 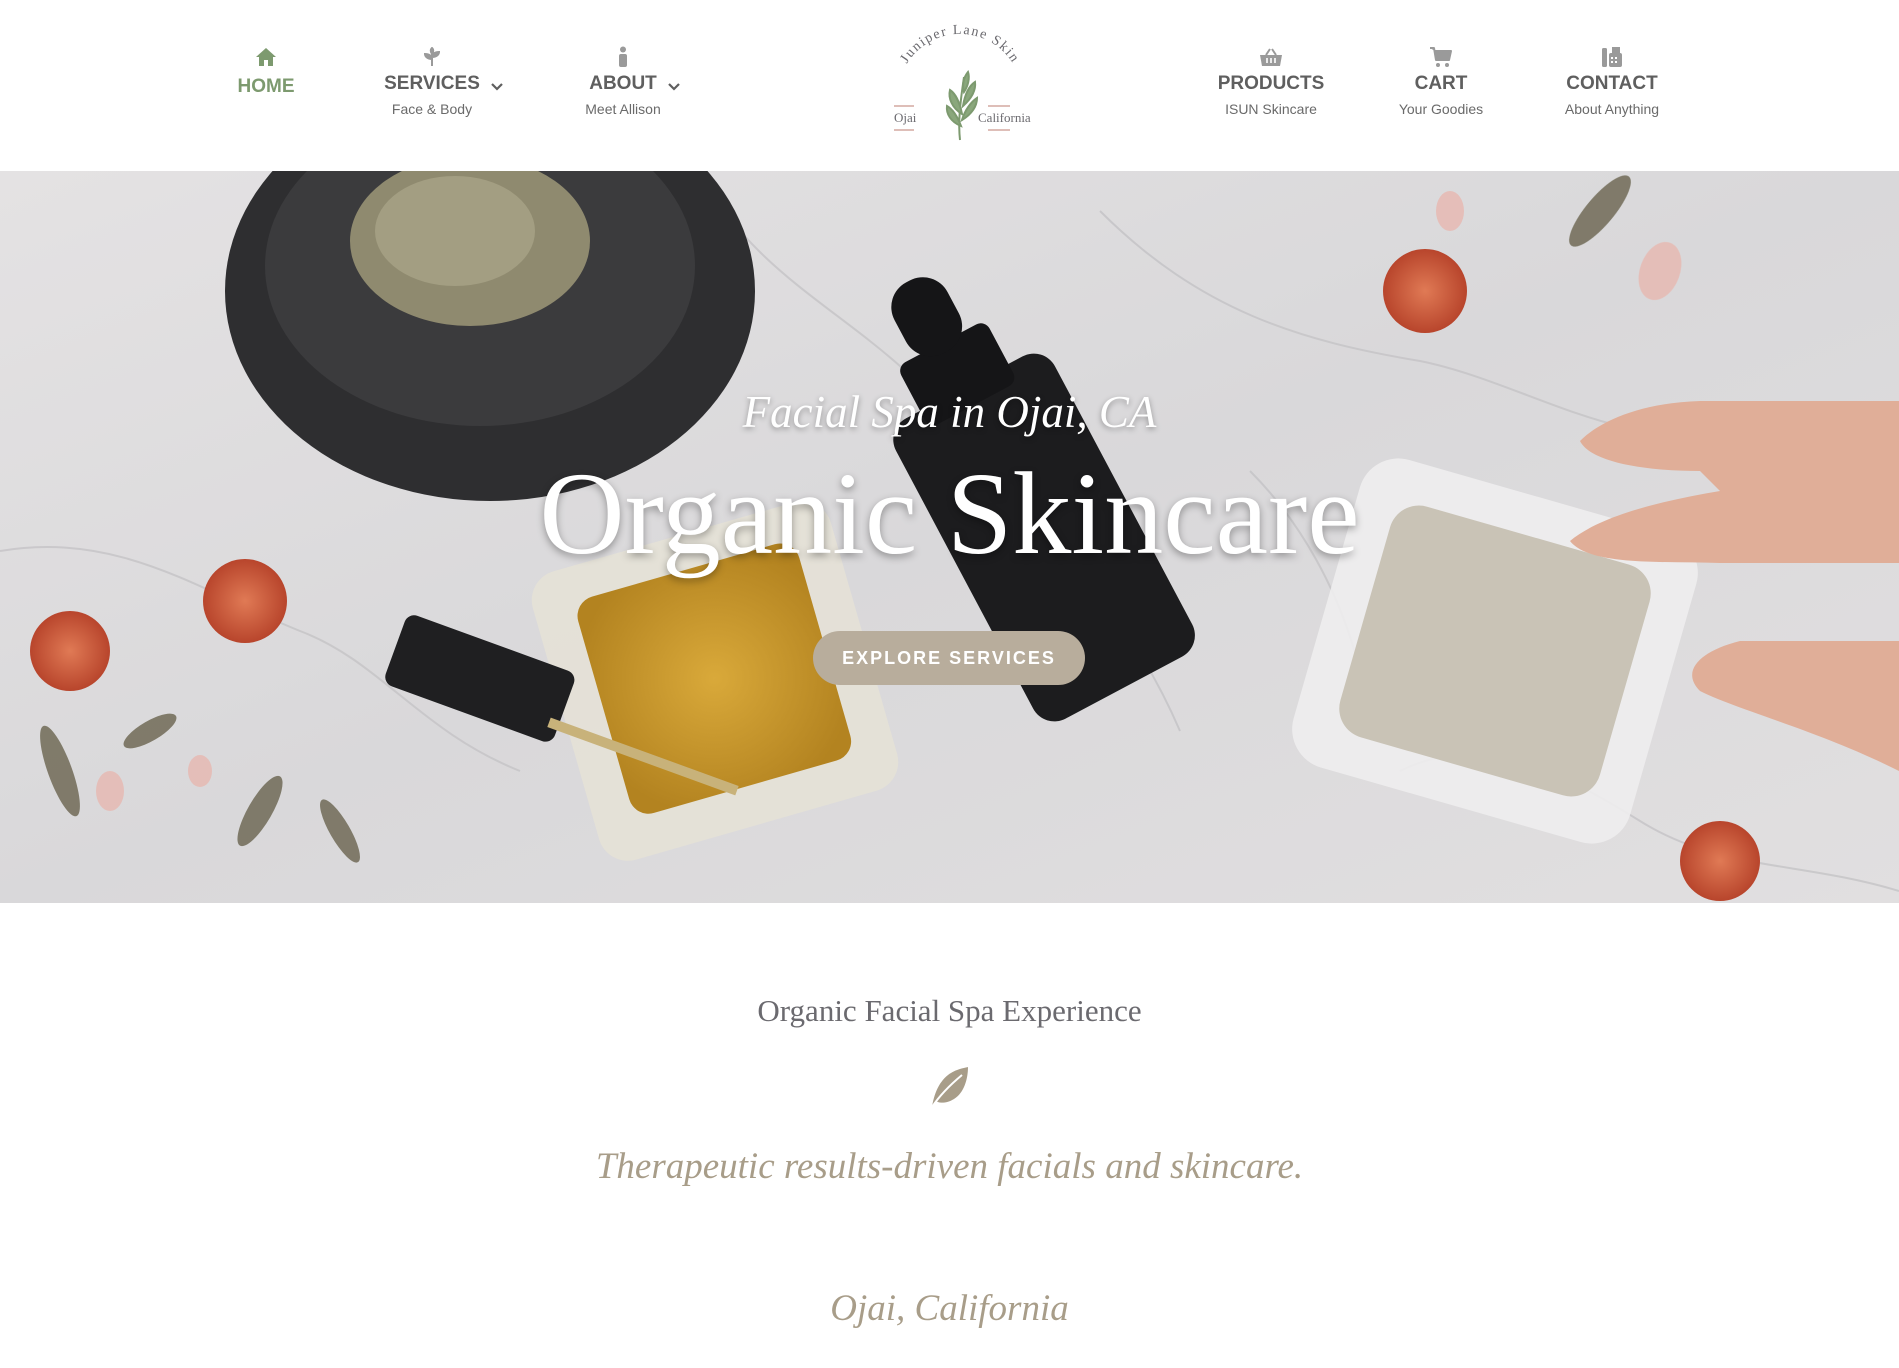 I want to click on nav-products: PRODUCTS ISUN Skincare, so click(x=1271, y=81).